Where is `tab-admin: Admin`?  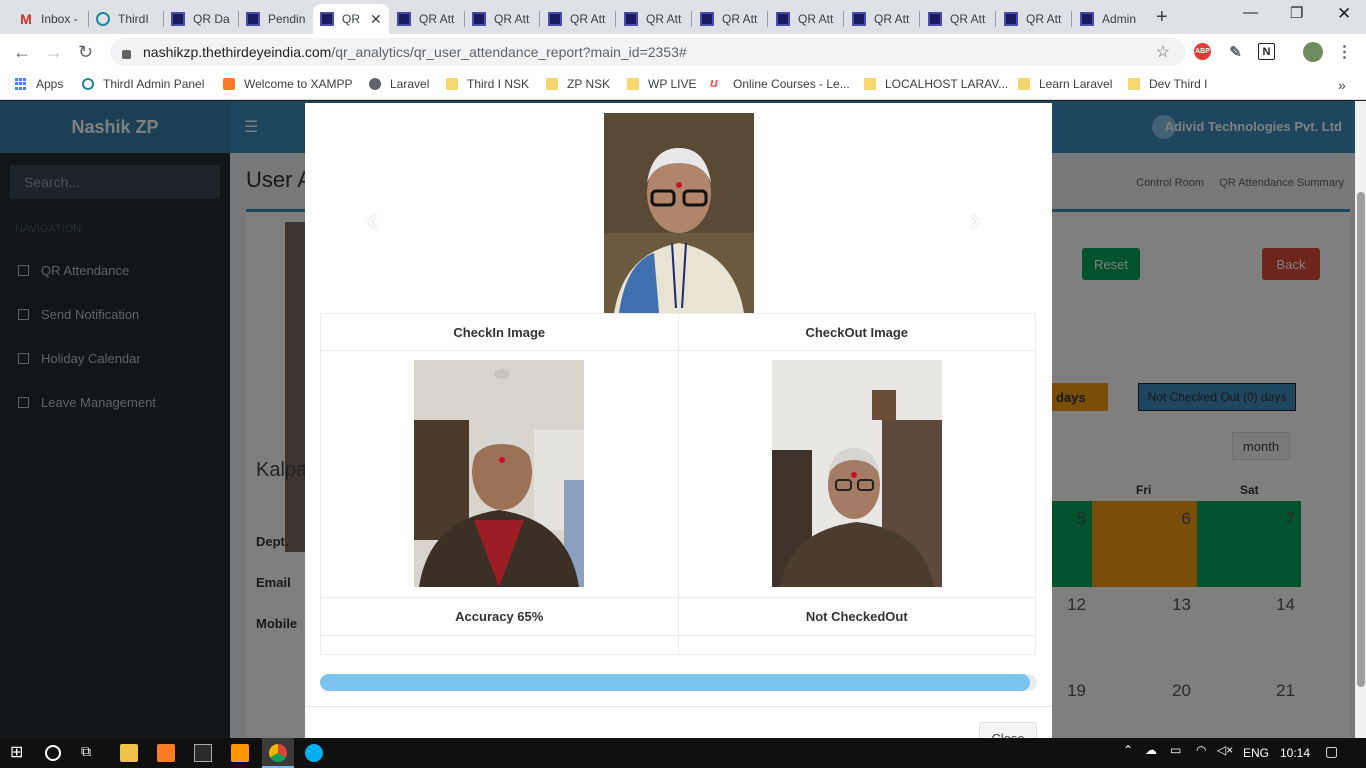
tab-admin: Admin is located at coordinates (1109, 19).